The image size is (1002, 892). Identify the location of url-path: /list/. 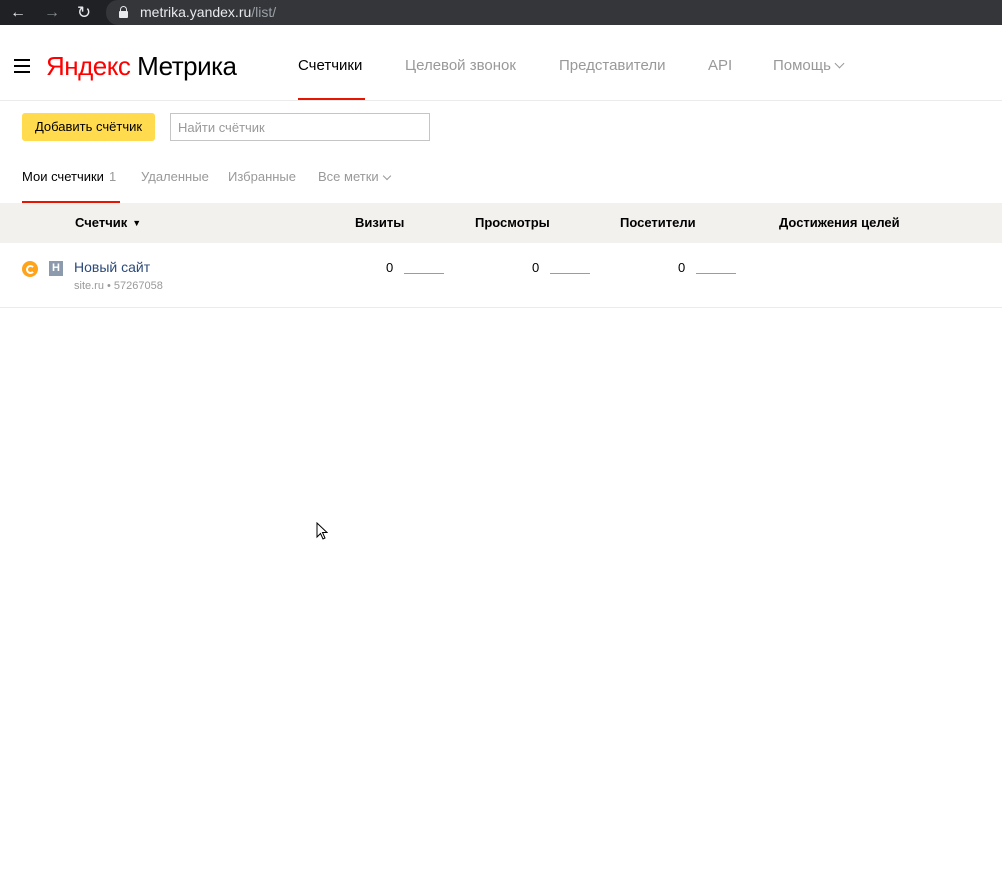
(264, 12).